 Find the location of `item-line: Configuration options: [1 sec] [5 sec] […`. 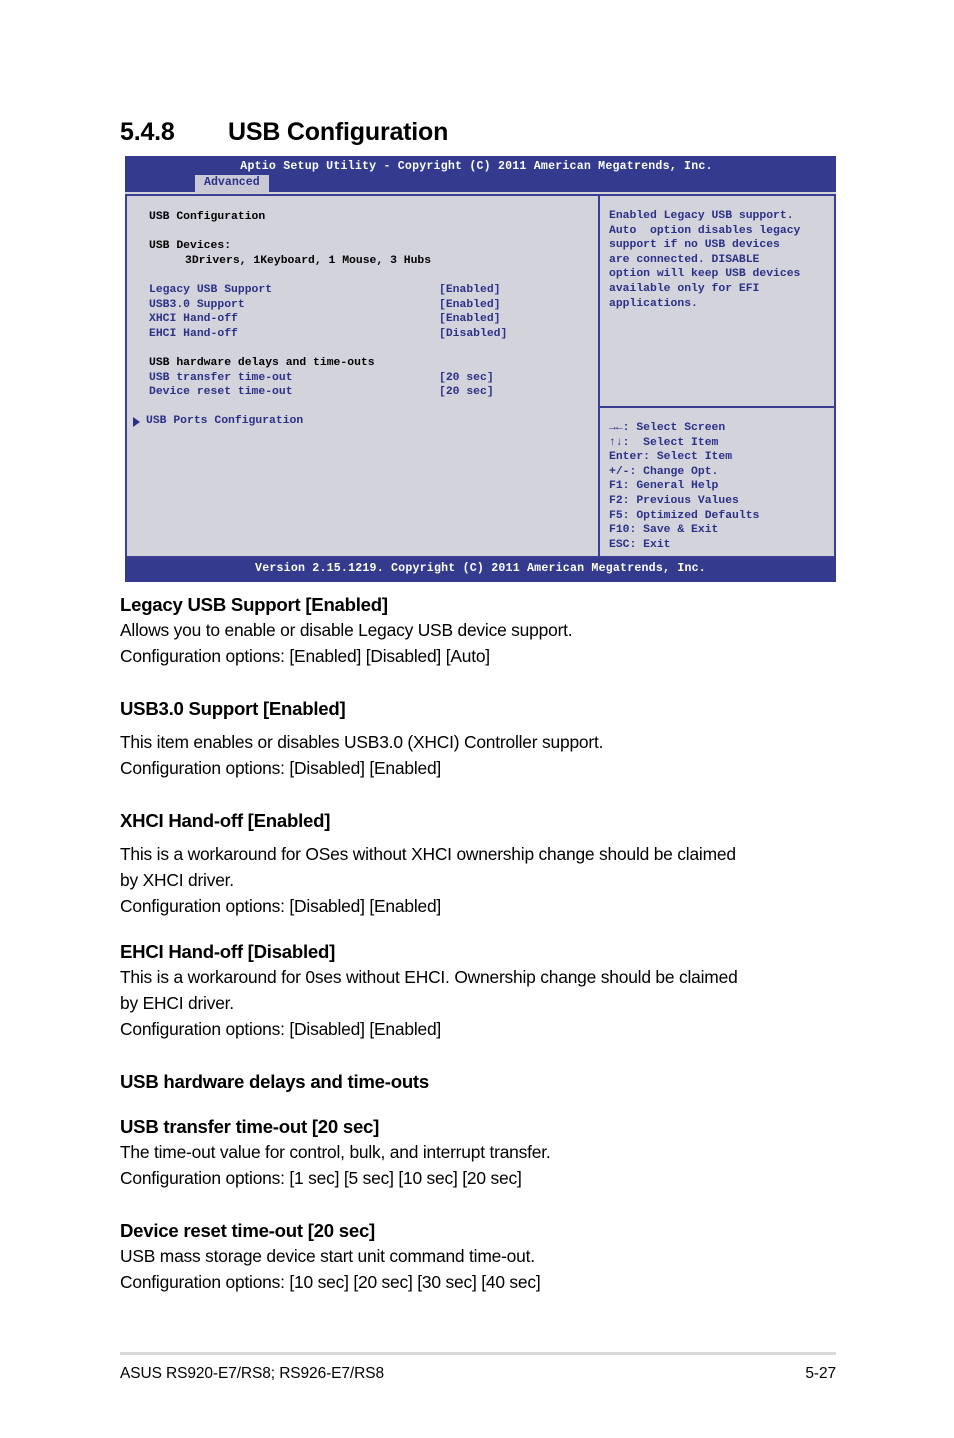

item-line: Configuration options: [1 sec] [5 sec] [… is located at coordinates (321, 1178).